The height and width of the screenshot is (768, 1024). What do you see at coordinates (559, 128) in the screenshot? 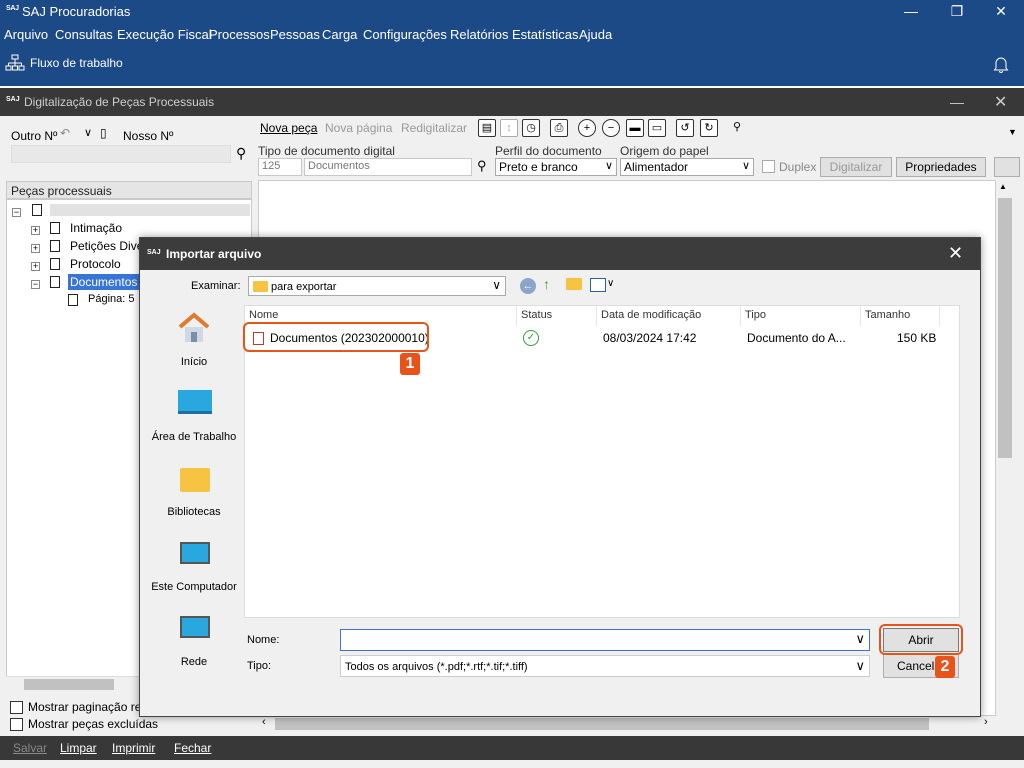
I see `print-icon: ⎙` at bounding box center [559, 128].